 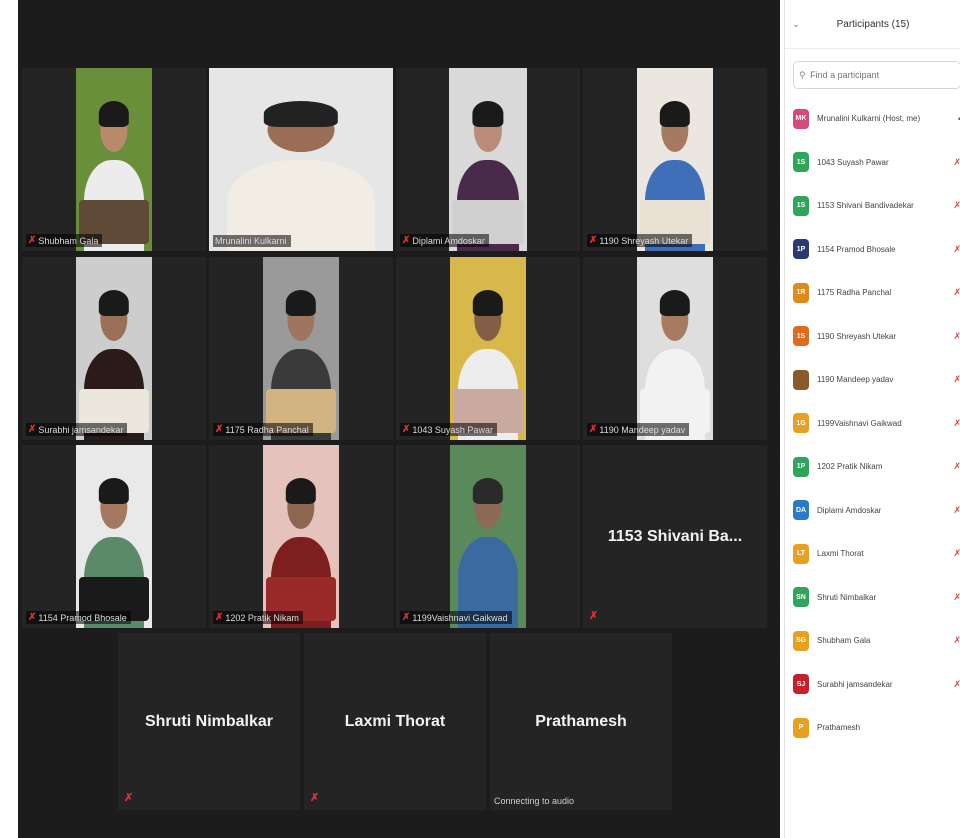 I want to click on participant-row: 1190 Mandeep yadav ✗, so click(x=872, y=380).